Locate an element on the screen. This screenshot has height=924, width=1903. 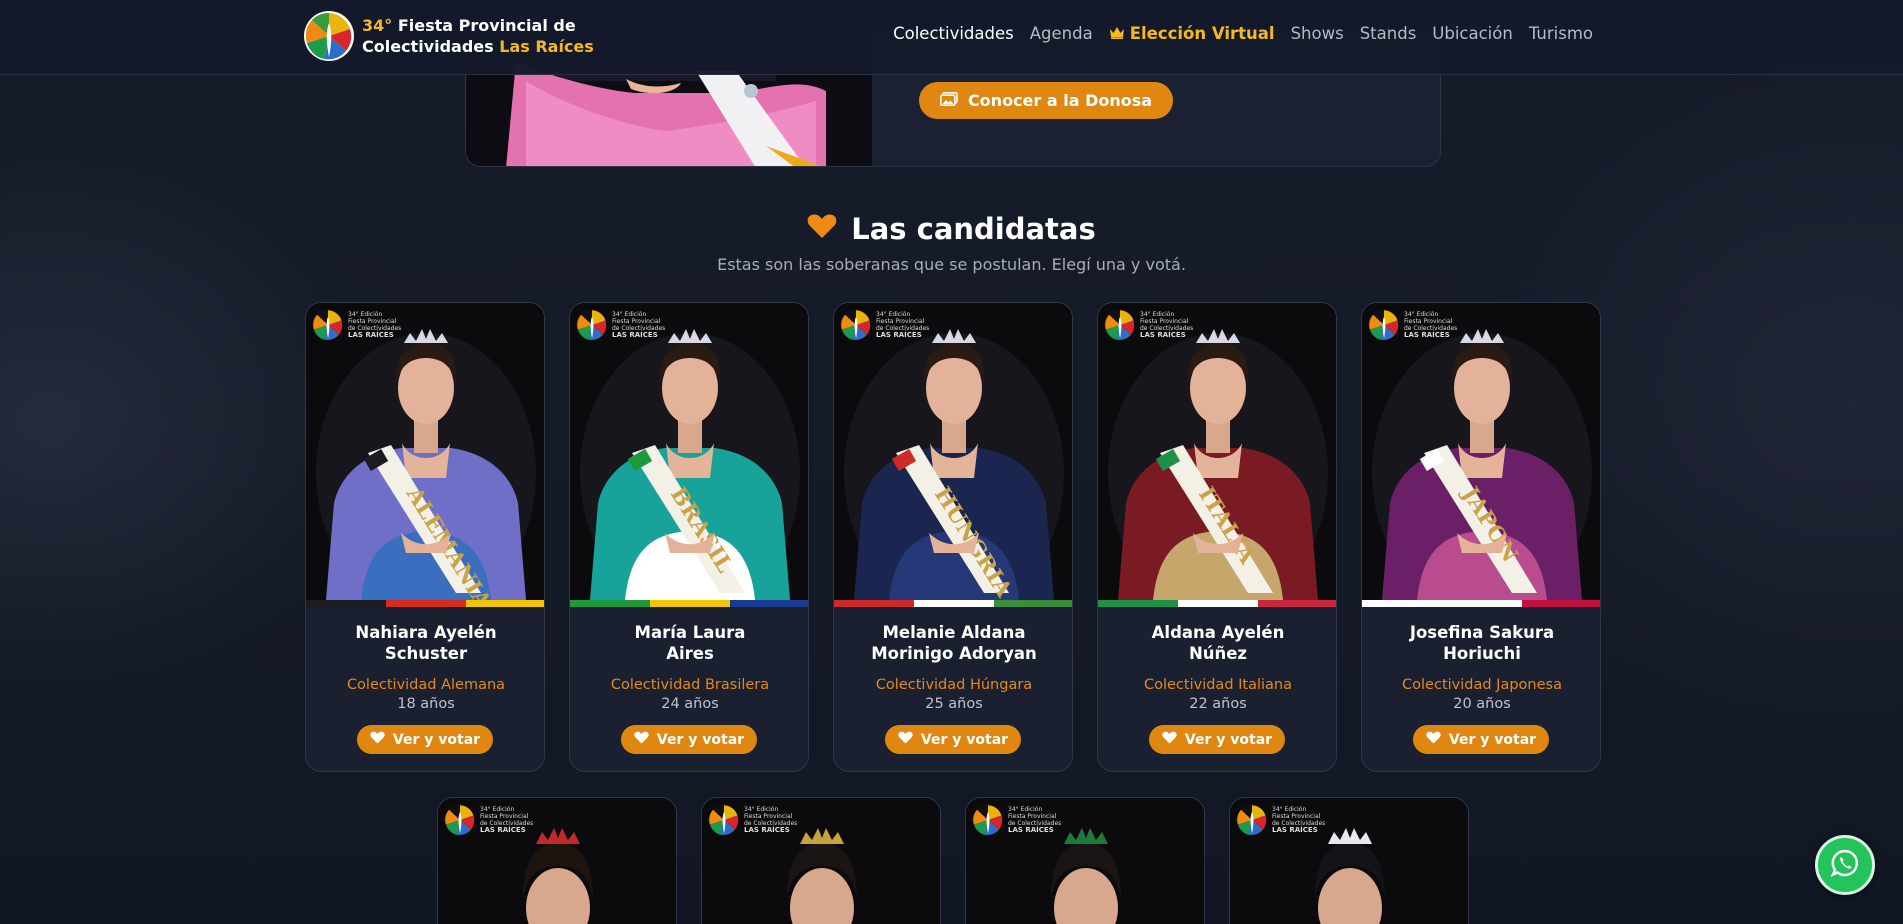
candidate-name: Josefina Sakura Horiuchi is located at coordinates (1482, 643).